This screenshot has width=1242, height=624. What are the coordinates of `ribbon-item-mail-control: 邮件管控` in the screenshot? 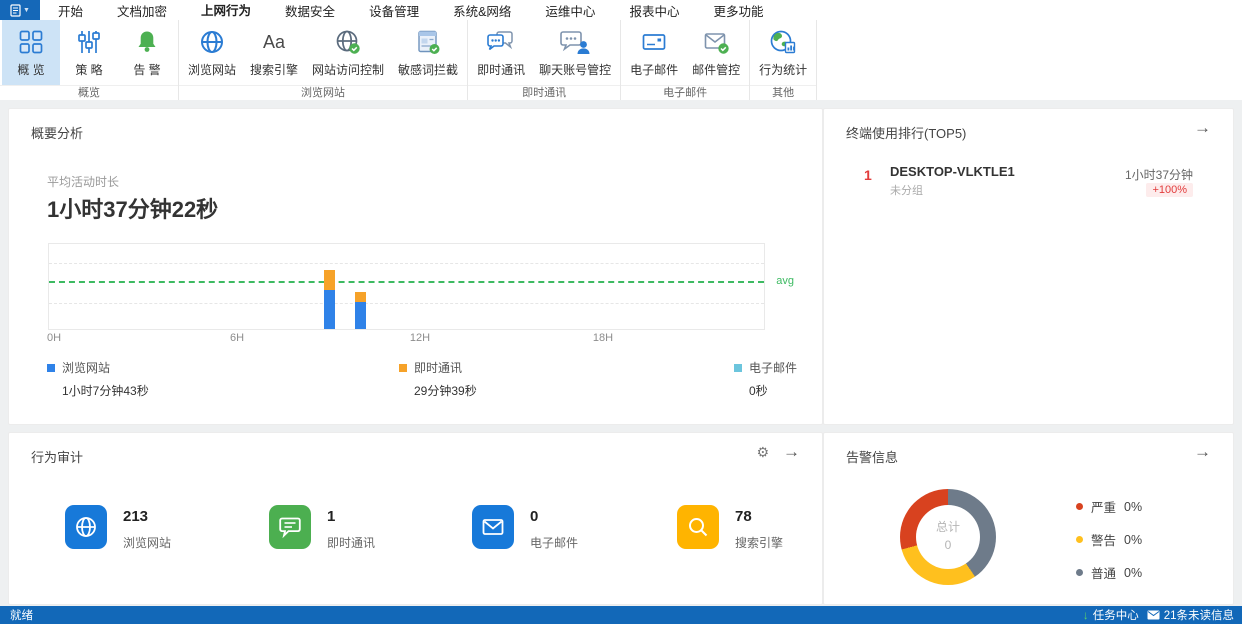 It's located at (716, 52).